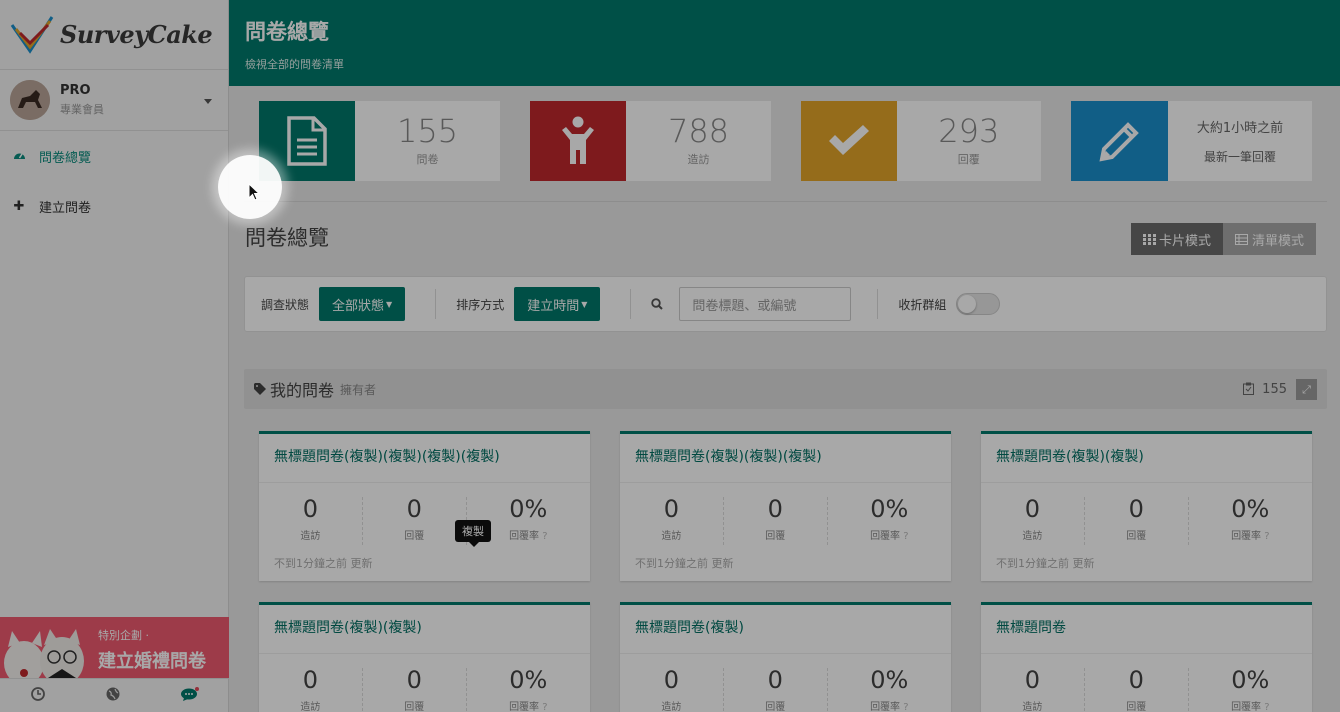 The height and width of the screenshot is (712, 1340). What do you see at coordinates (1278, 241) in the screenshot?
I see `list-mode-label: 清單模式` at bounding box center [1278, 241].